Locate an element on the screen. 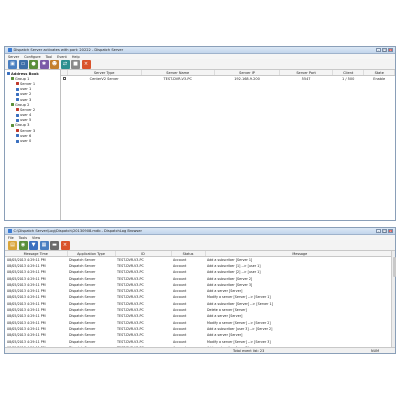 This screenshot has height=400, width=400. menu-tool: Tool is located at coordinates (49, 57).